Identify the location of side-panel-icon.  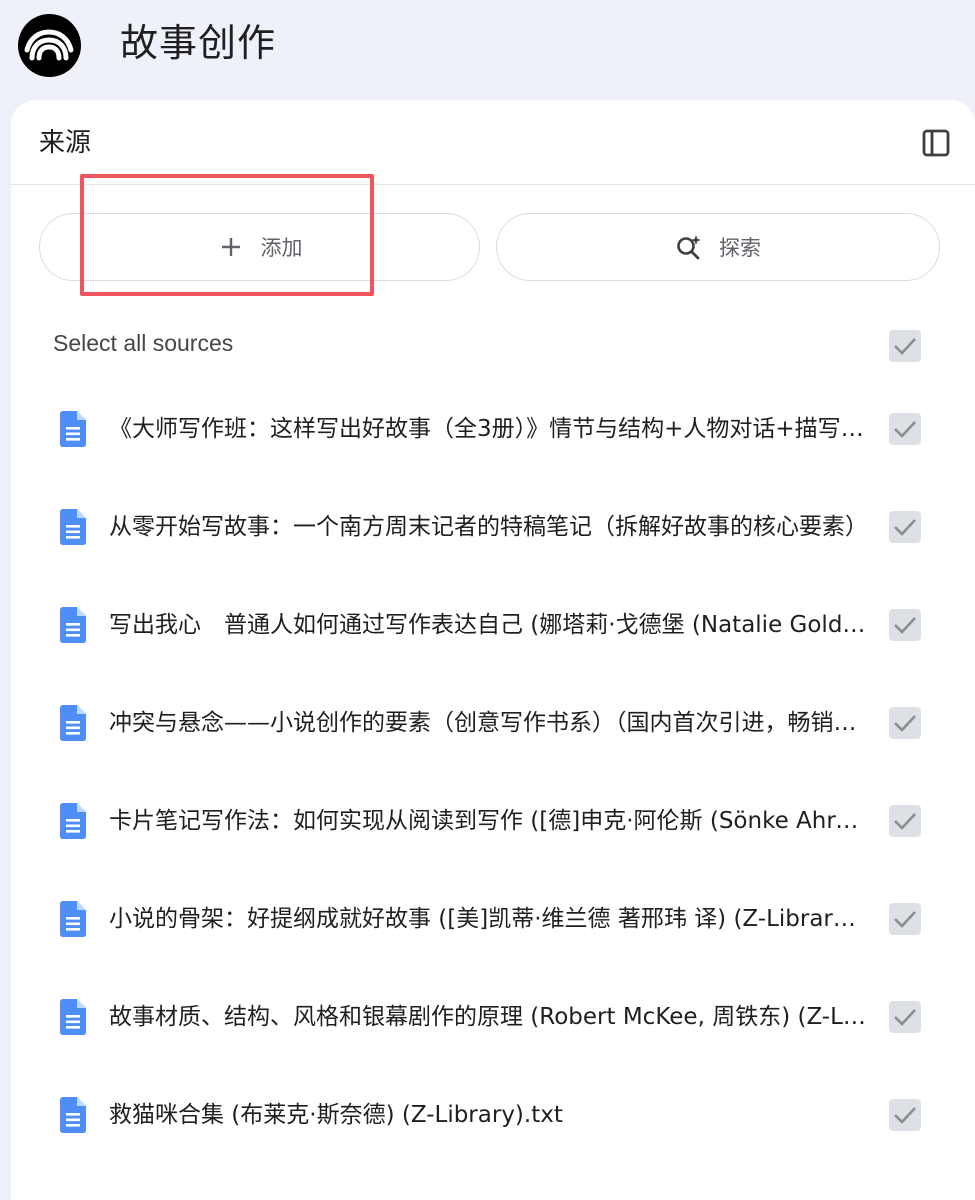
(936, 143).